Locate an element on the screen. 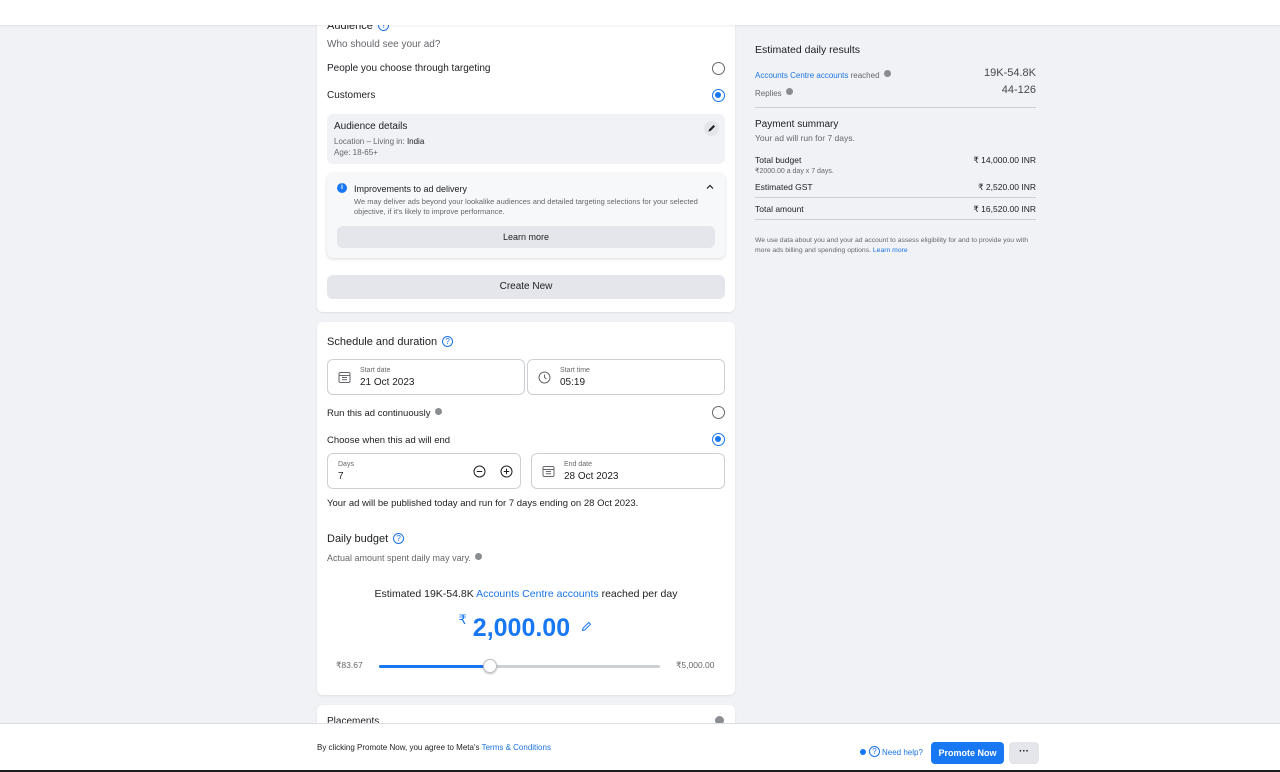 The width and height of the screenshot is (1280, 772). estimate-suffix: reached per day is located at coordinates (638, 594).